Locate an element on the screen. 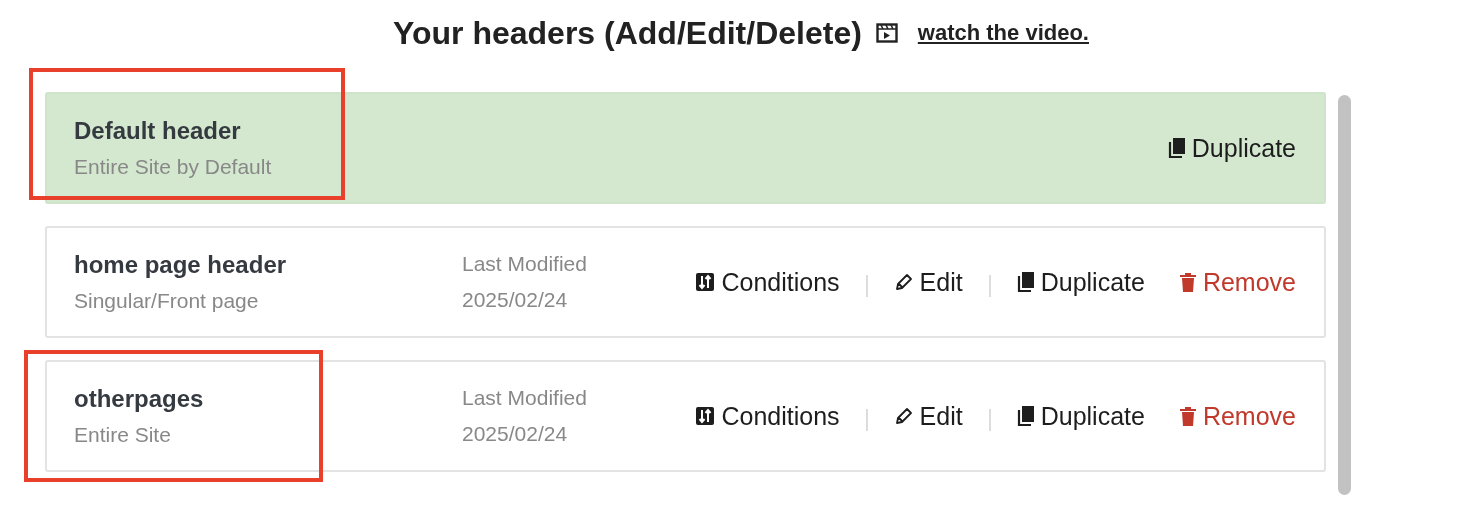 This screenshot has width=1482, height=506. header-scope: Singular/Front page is located at coordinates (167, 301).